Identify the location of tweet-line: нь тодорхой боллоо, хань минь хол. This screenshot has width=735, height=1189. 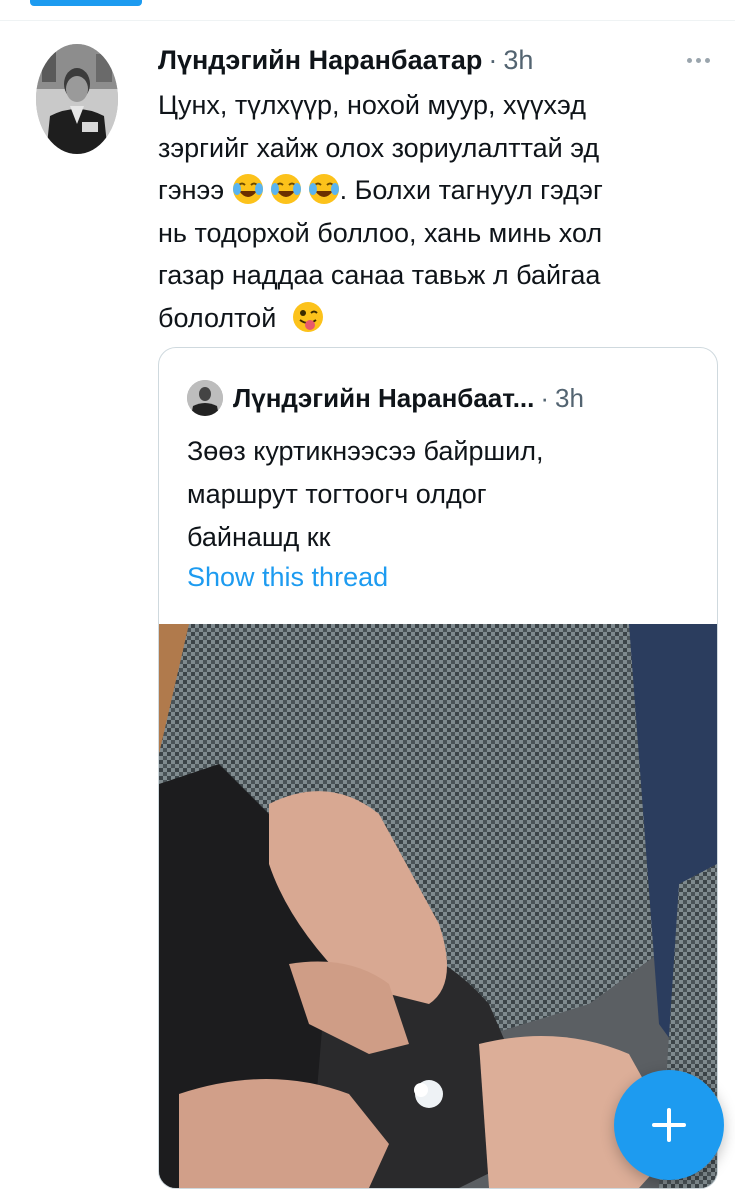
(380, 232).